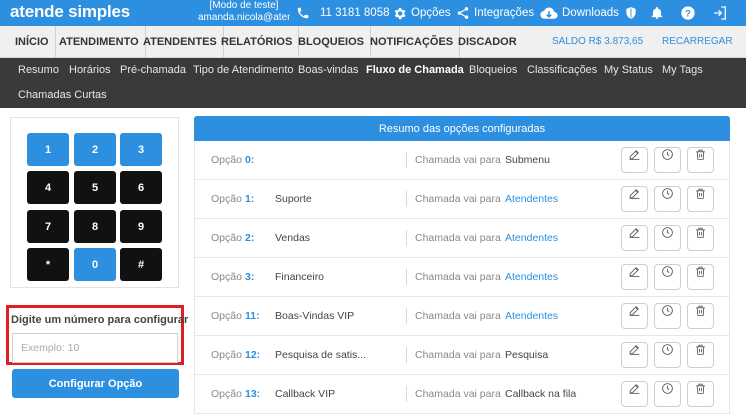 The height and width of the screenshot is (419, 746). What do you see at coordinates (579, 13) in the screenshot?
I see `downloads-menu: Downloads` at bounding box center [579, 13].